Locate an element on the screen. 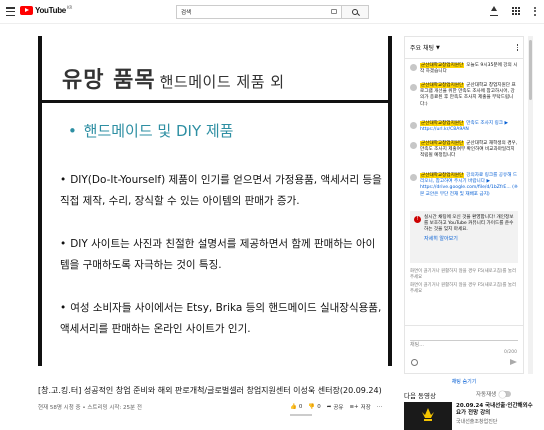 Image resolution: width=544 pixels, height=430 pixels. upload-icon is located at coordinates (494, 11).